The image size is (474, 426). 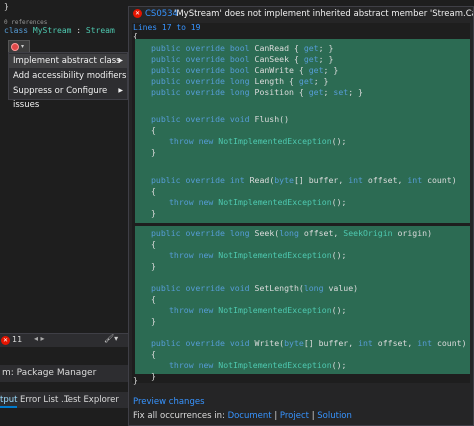 I want to click on identifier: CanRead, so click(x=272, y=48).